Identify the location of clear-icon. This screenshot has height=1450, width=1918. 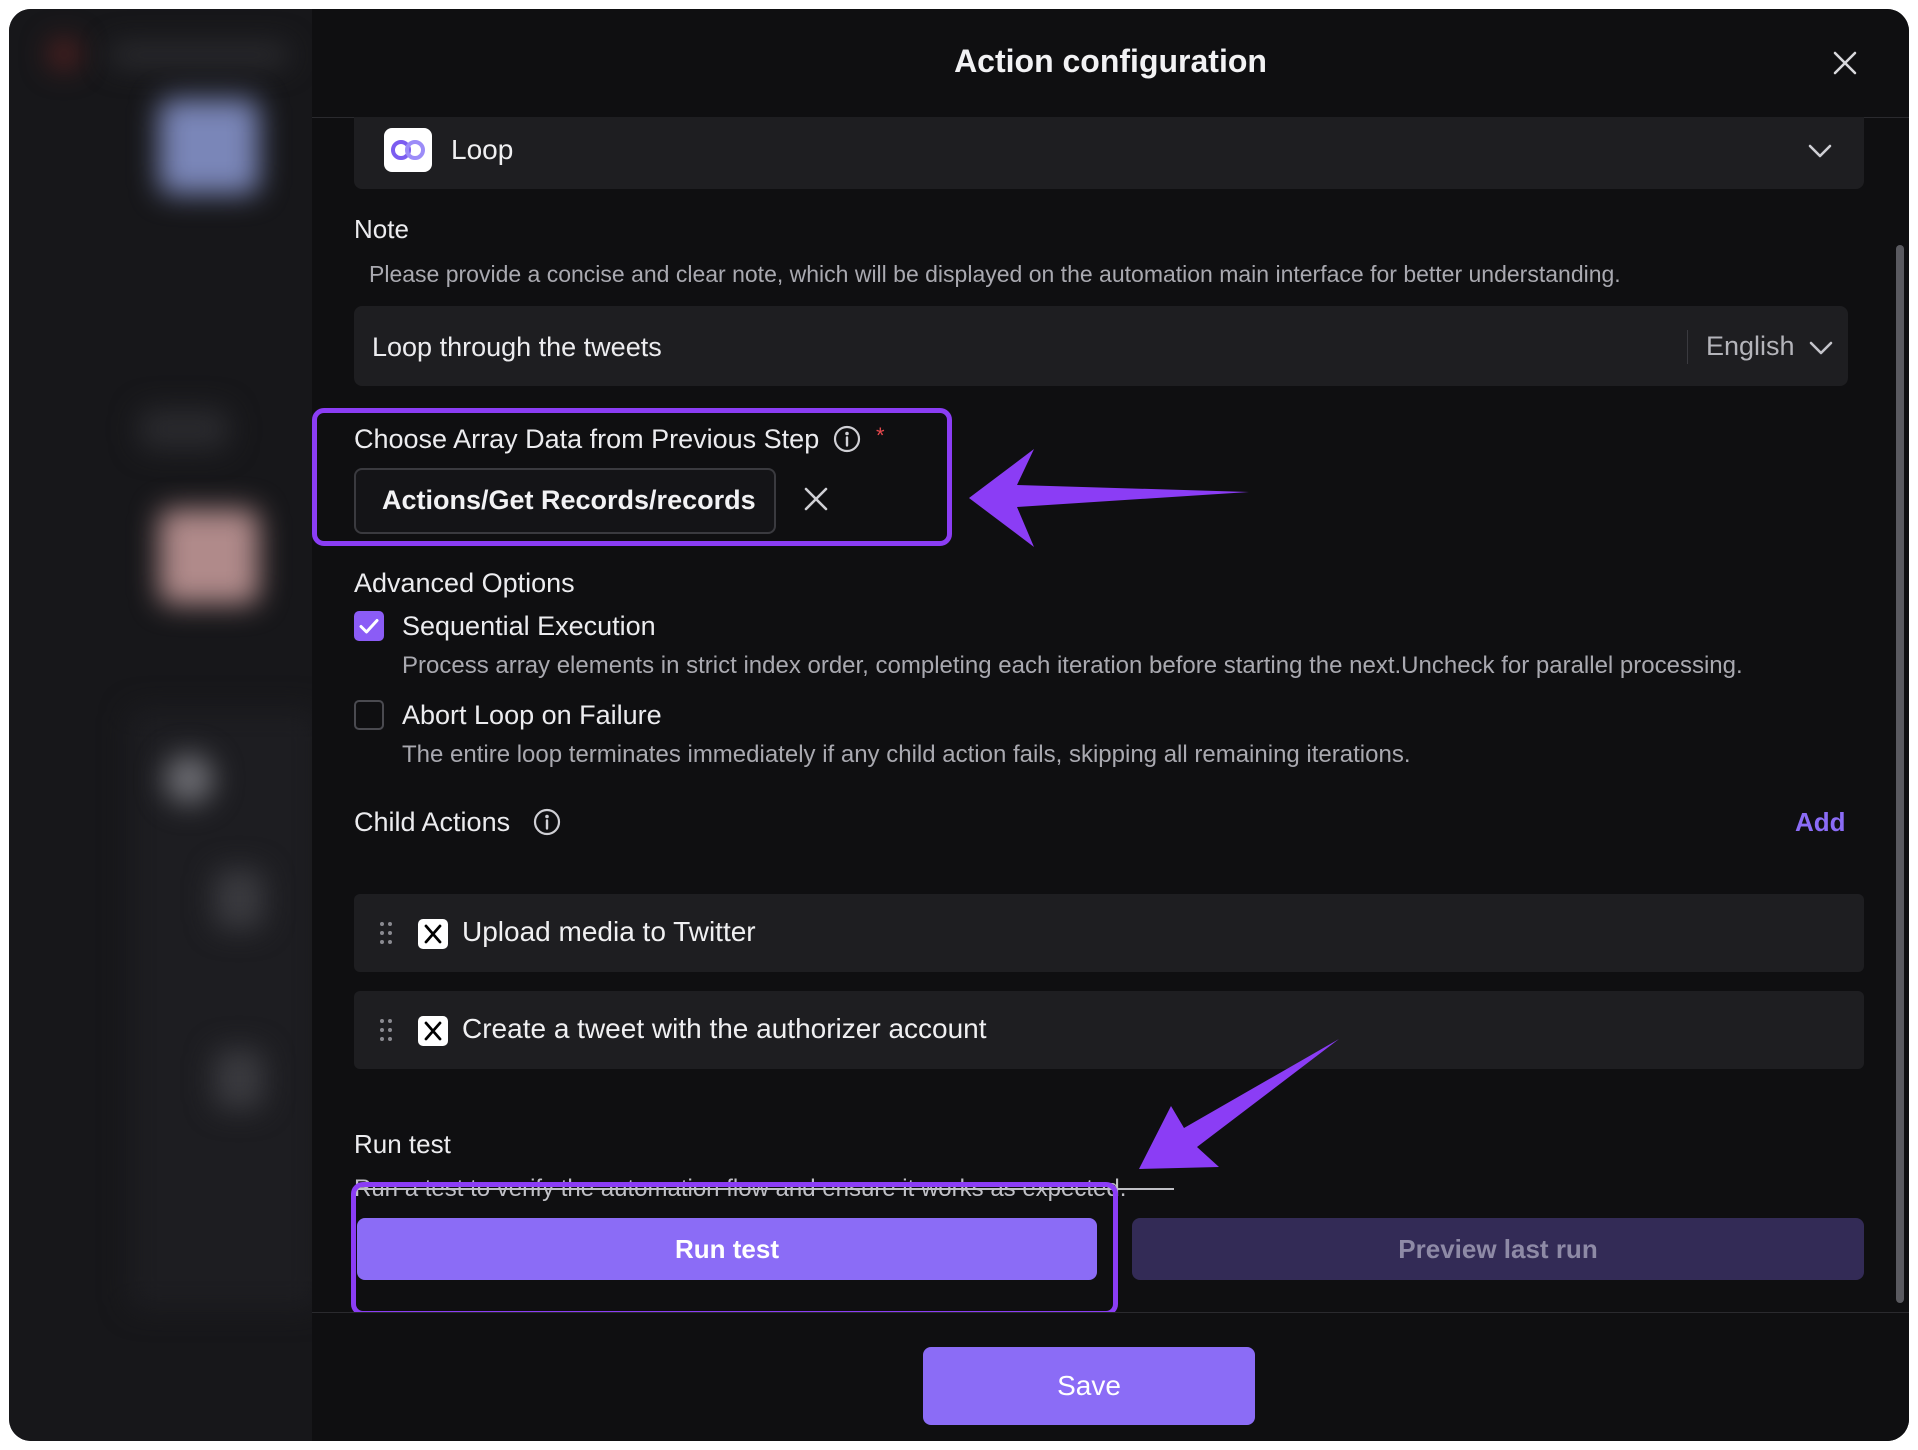
(816, 499).